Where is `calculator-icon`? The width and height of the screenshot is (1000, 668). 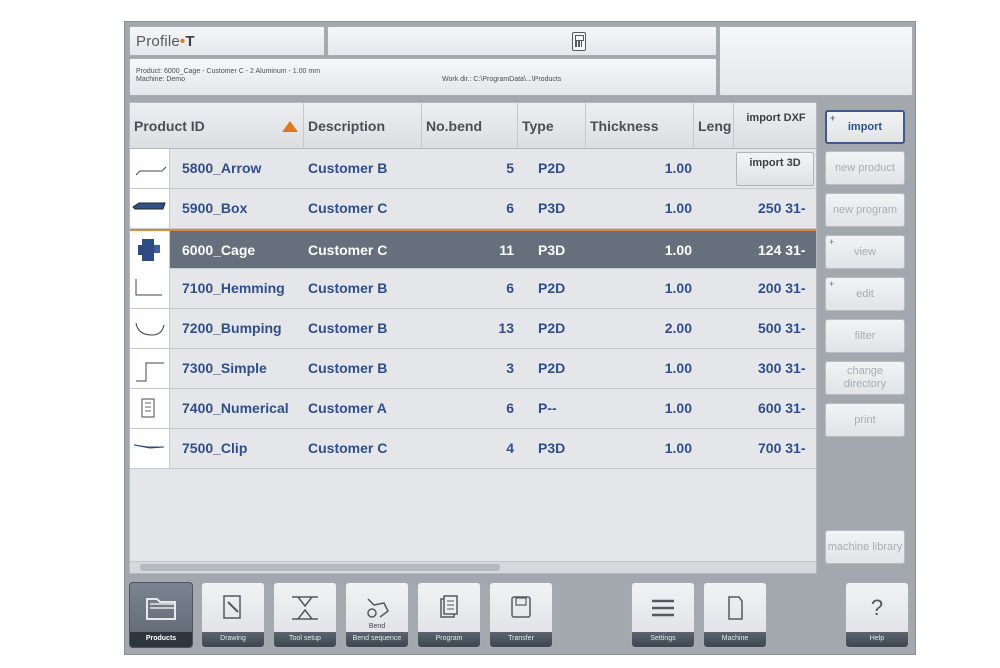 calculator-icon is located at coordinates (579, 41).